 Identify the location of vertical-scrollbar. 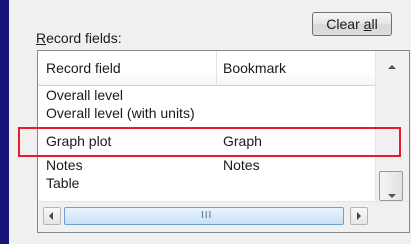
(392, 127).